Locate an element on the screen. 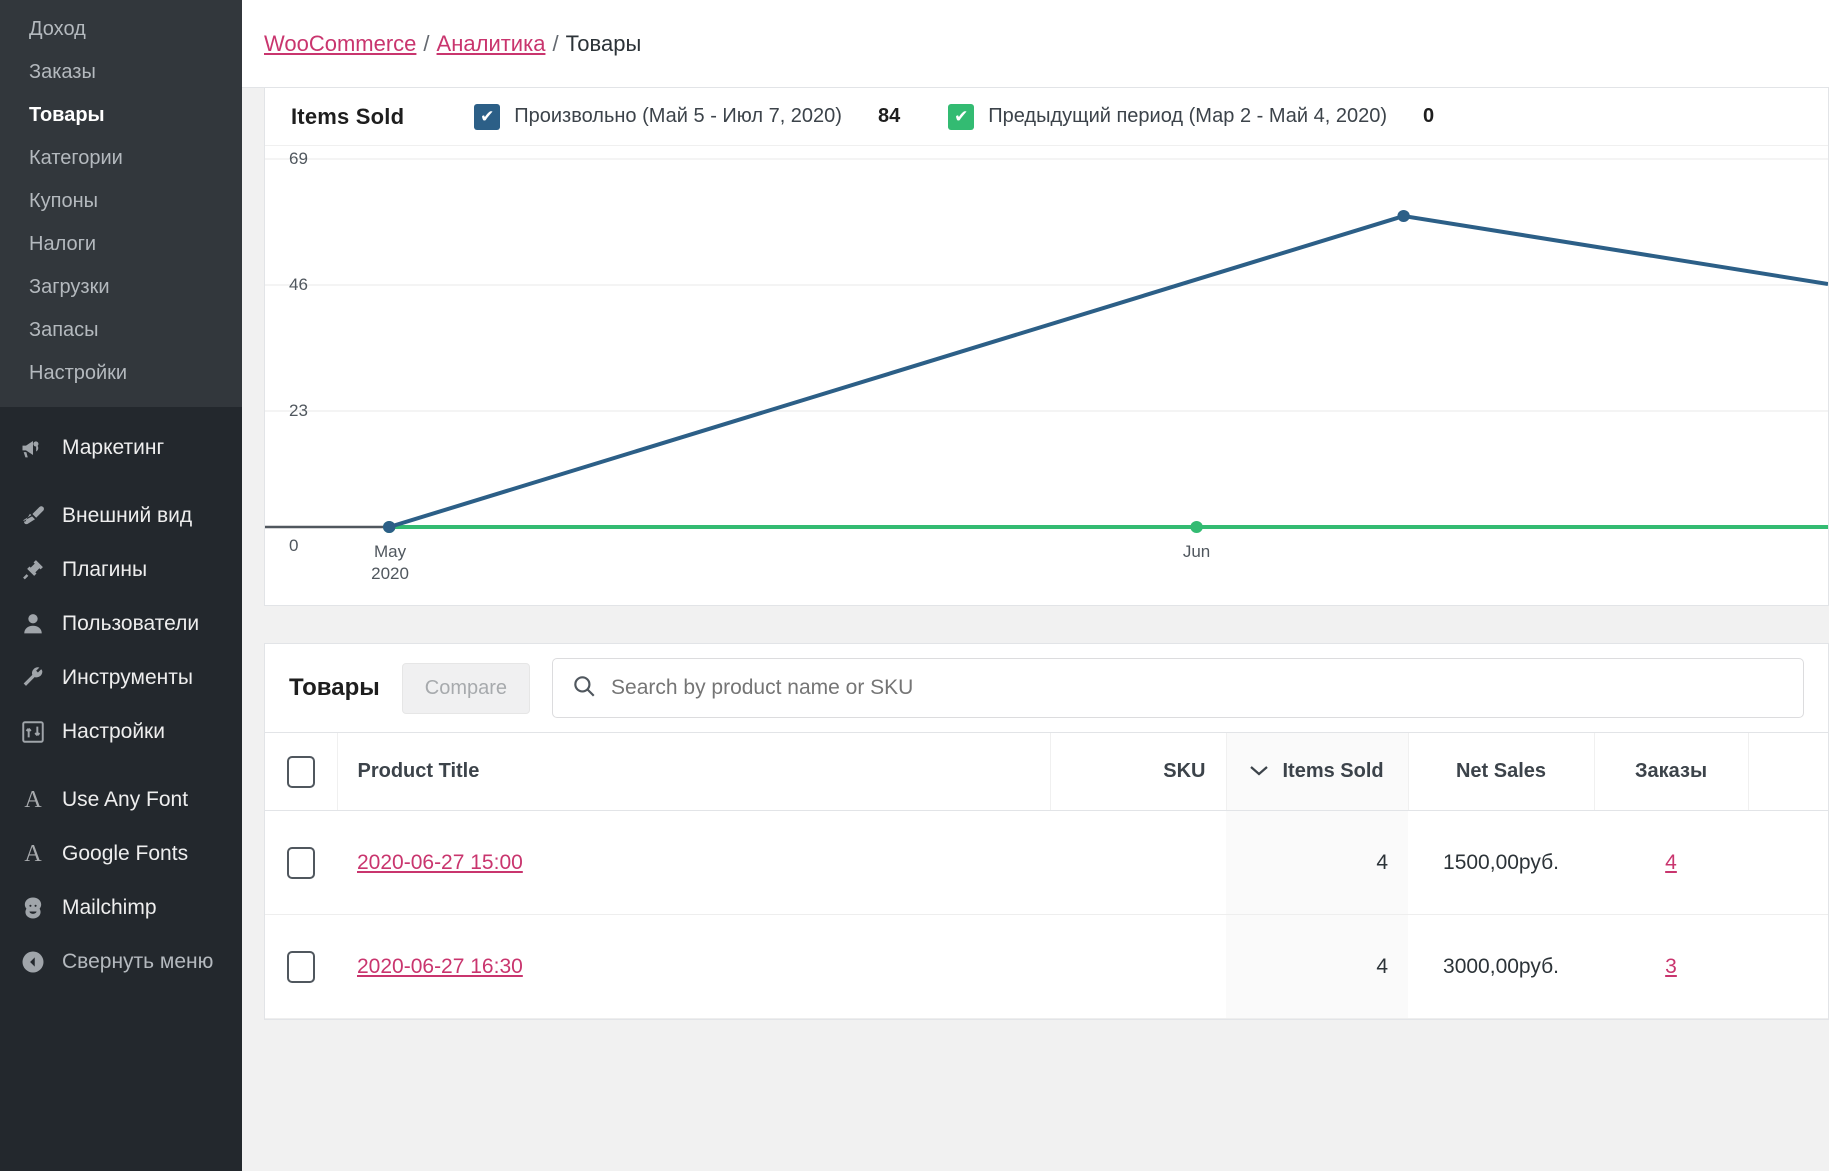 The width and height of the screenshot is (1829, 1171). sidebar-item-label: Use Any Font is located at coordinates (125, 800).